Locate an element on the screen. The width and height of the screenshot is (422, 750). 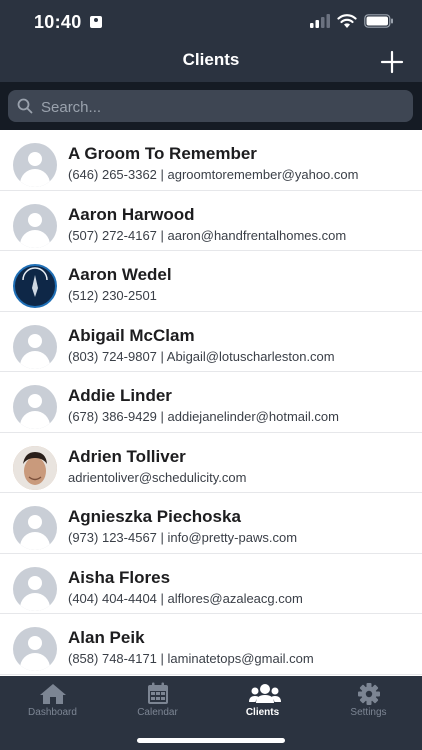
tab-clients: Clients is located at coordinates (262, 701).